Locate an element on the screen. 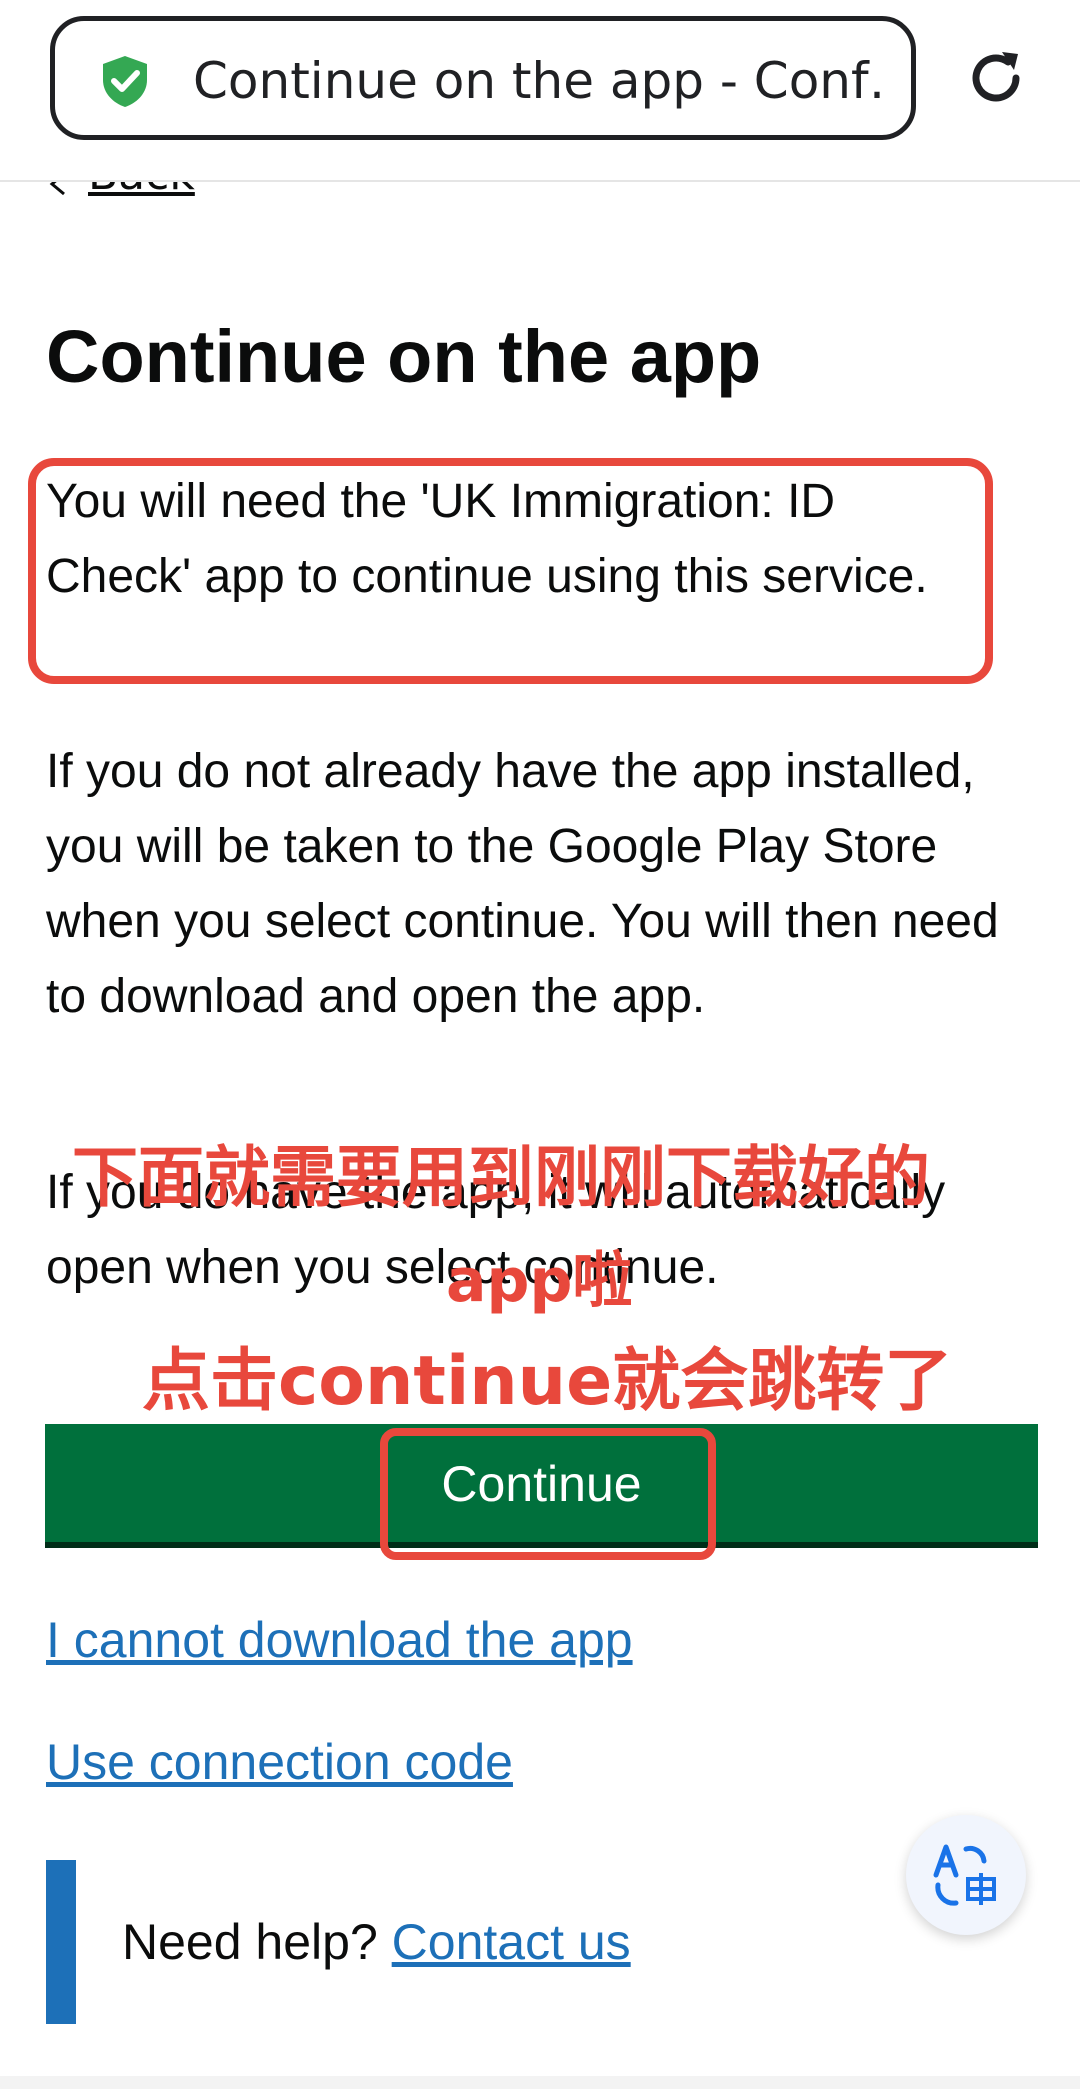 This screenshot has height=2089, width=1080. help-text: Need help? Contact us is located at coordinates (376, 1942).